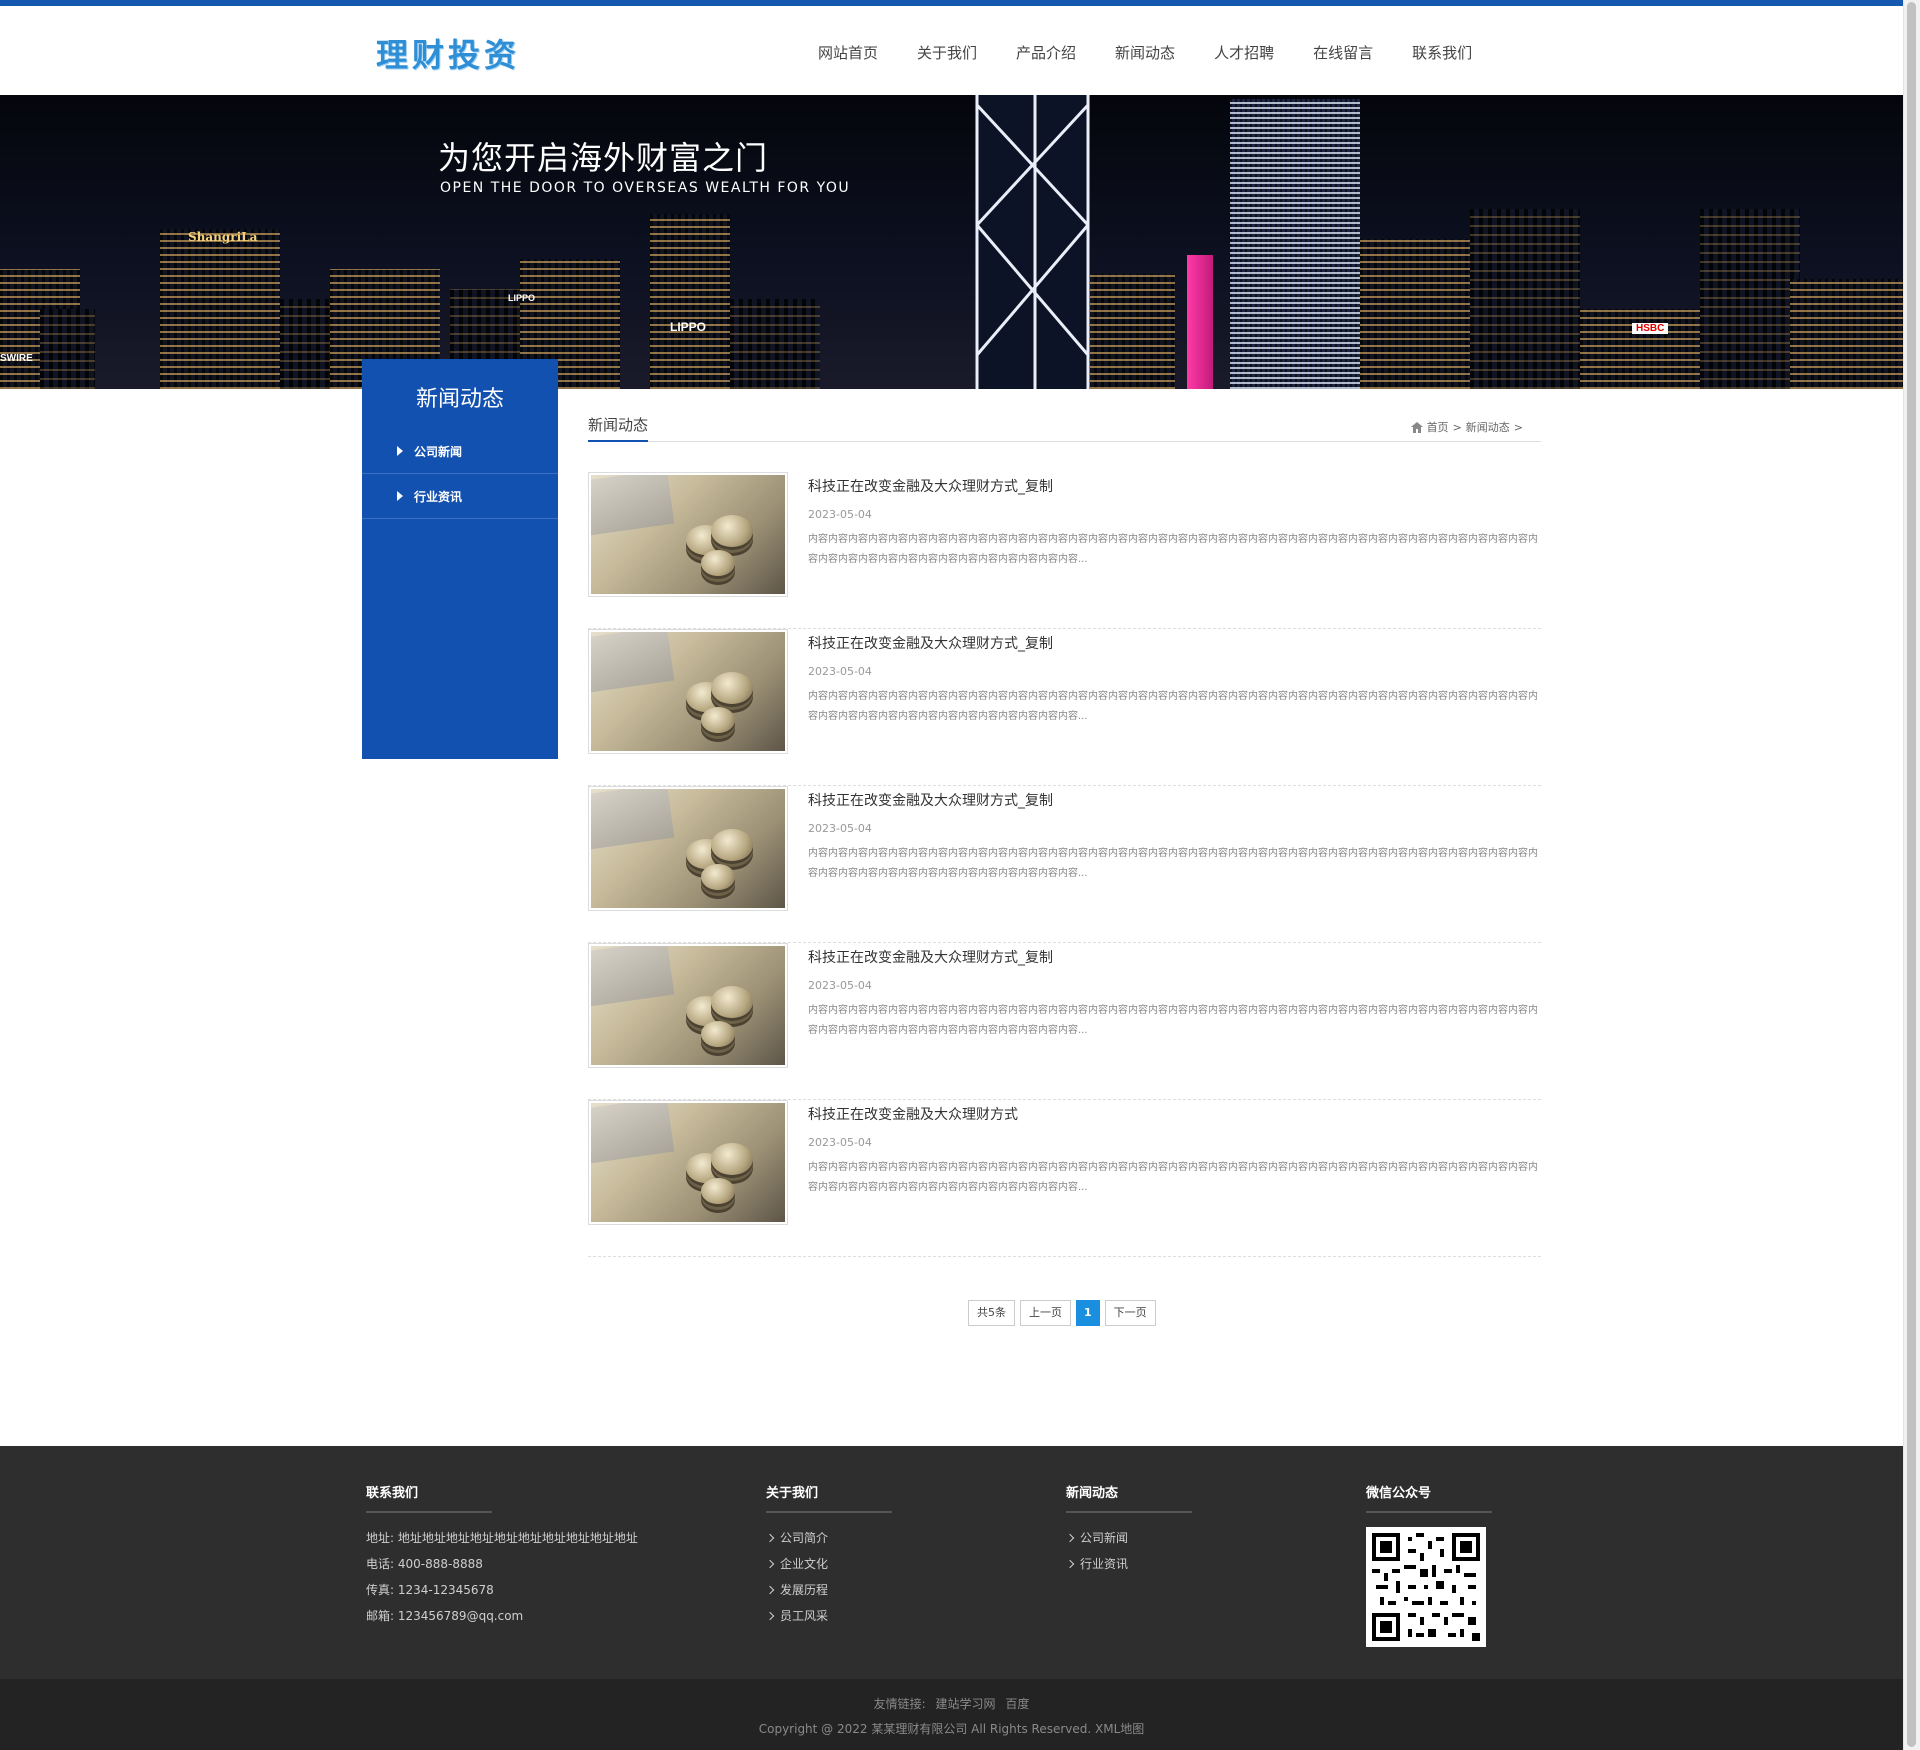 Image resolution: width=1920 pixels, height=1750 pixels. I want to click on nav-item-contact: 联系我们, so click(1442, 52).